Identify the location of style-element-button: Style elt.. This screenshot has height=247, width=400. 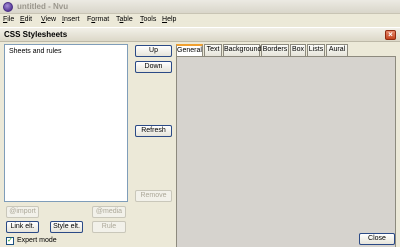
(66, 227).